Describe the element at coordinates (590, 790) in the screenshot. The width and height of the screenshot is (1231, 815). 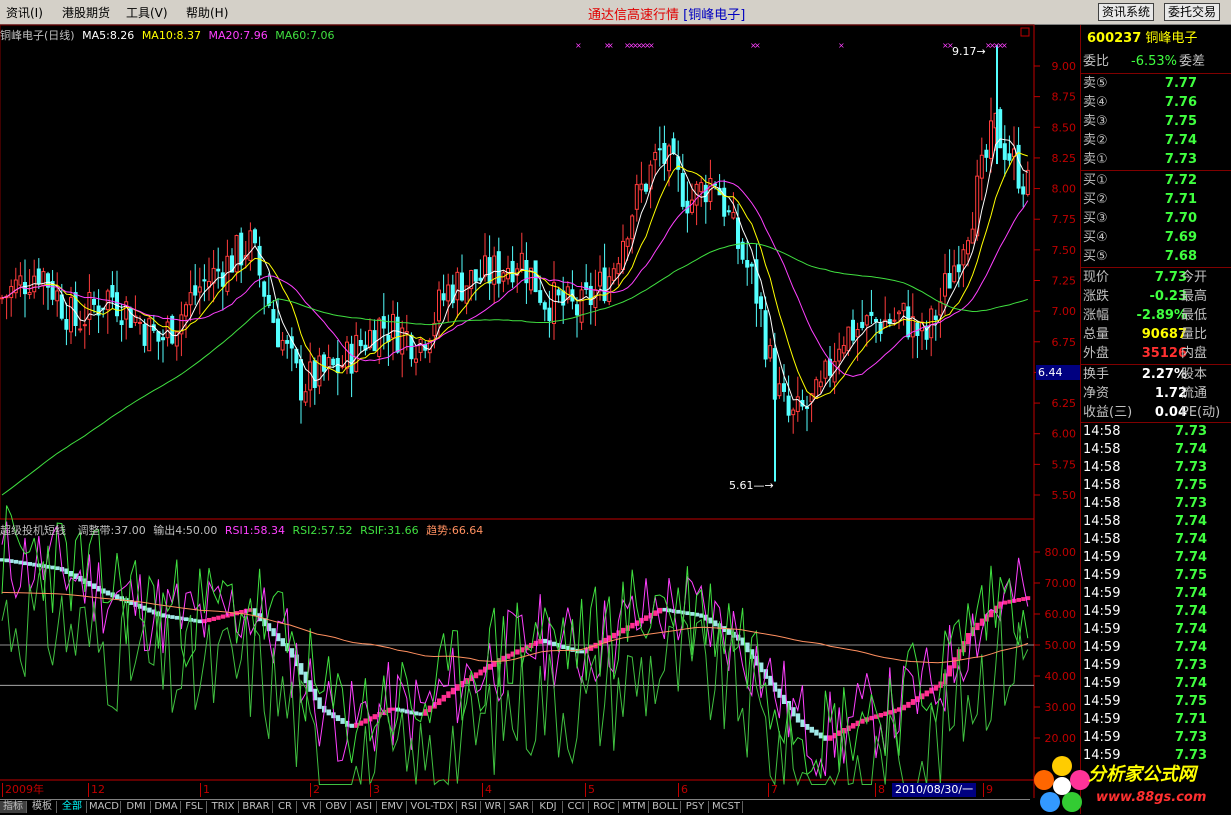
I see `x-axis-label: 5` at that location.